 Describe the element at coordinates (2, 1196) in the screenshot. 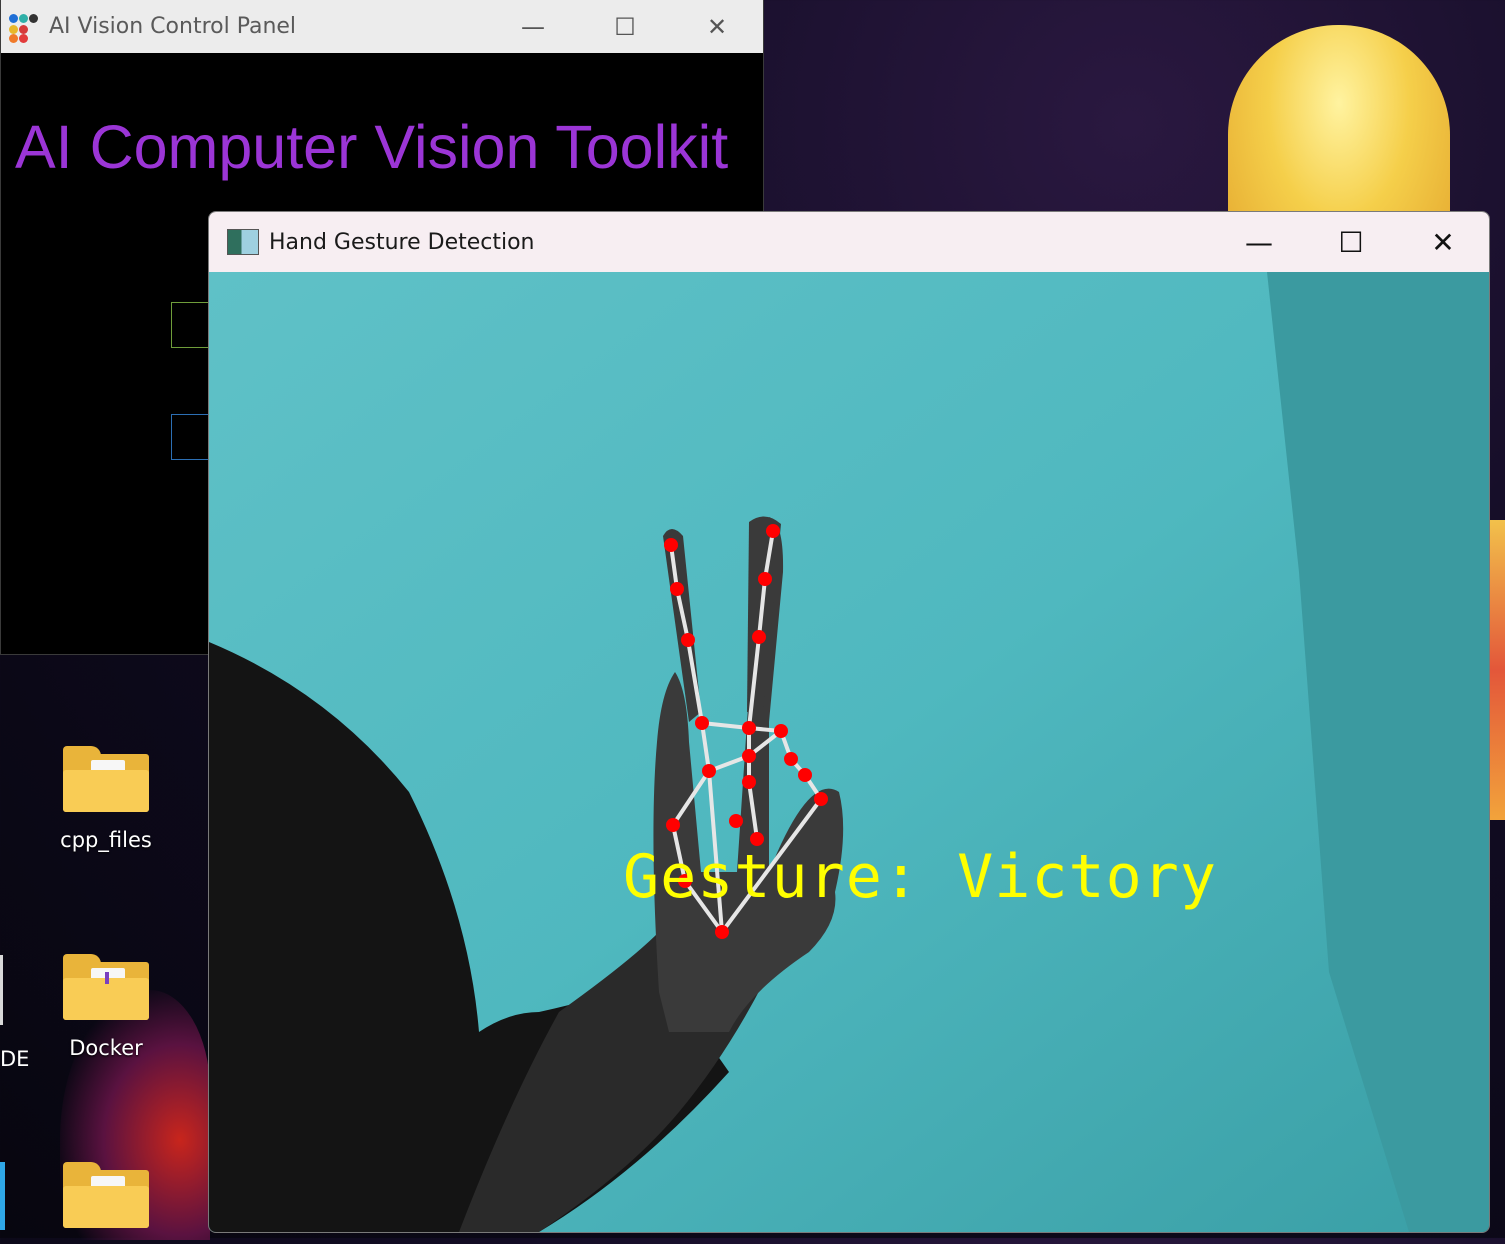

I see `taskbar-edge` at that location.